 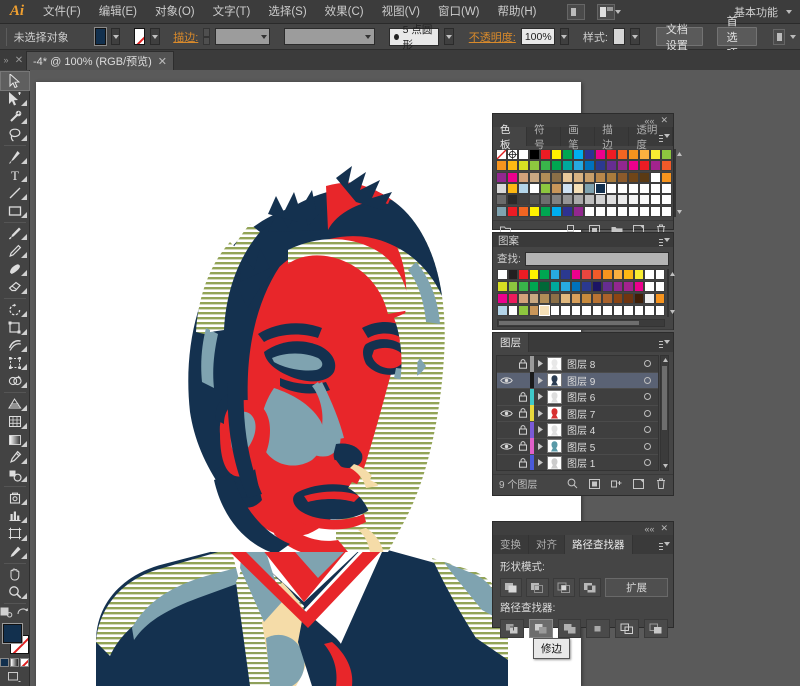 What do you see at coordinates (162, 61) in the screenshot?
I see `document-tab-close-icon: ✕` at bounding box center [162, 61].